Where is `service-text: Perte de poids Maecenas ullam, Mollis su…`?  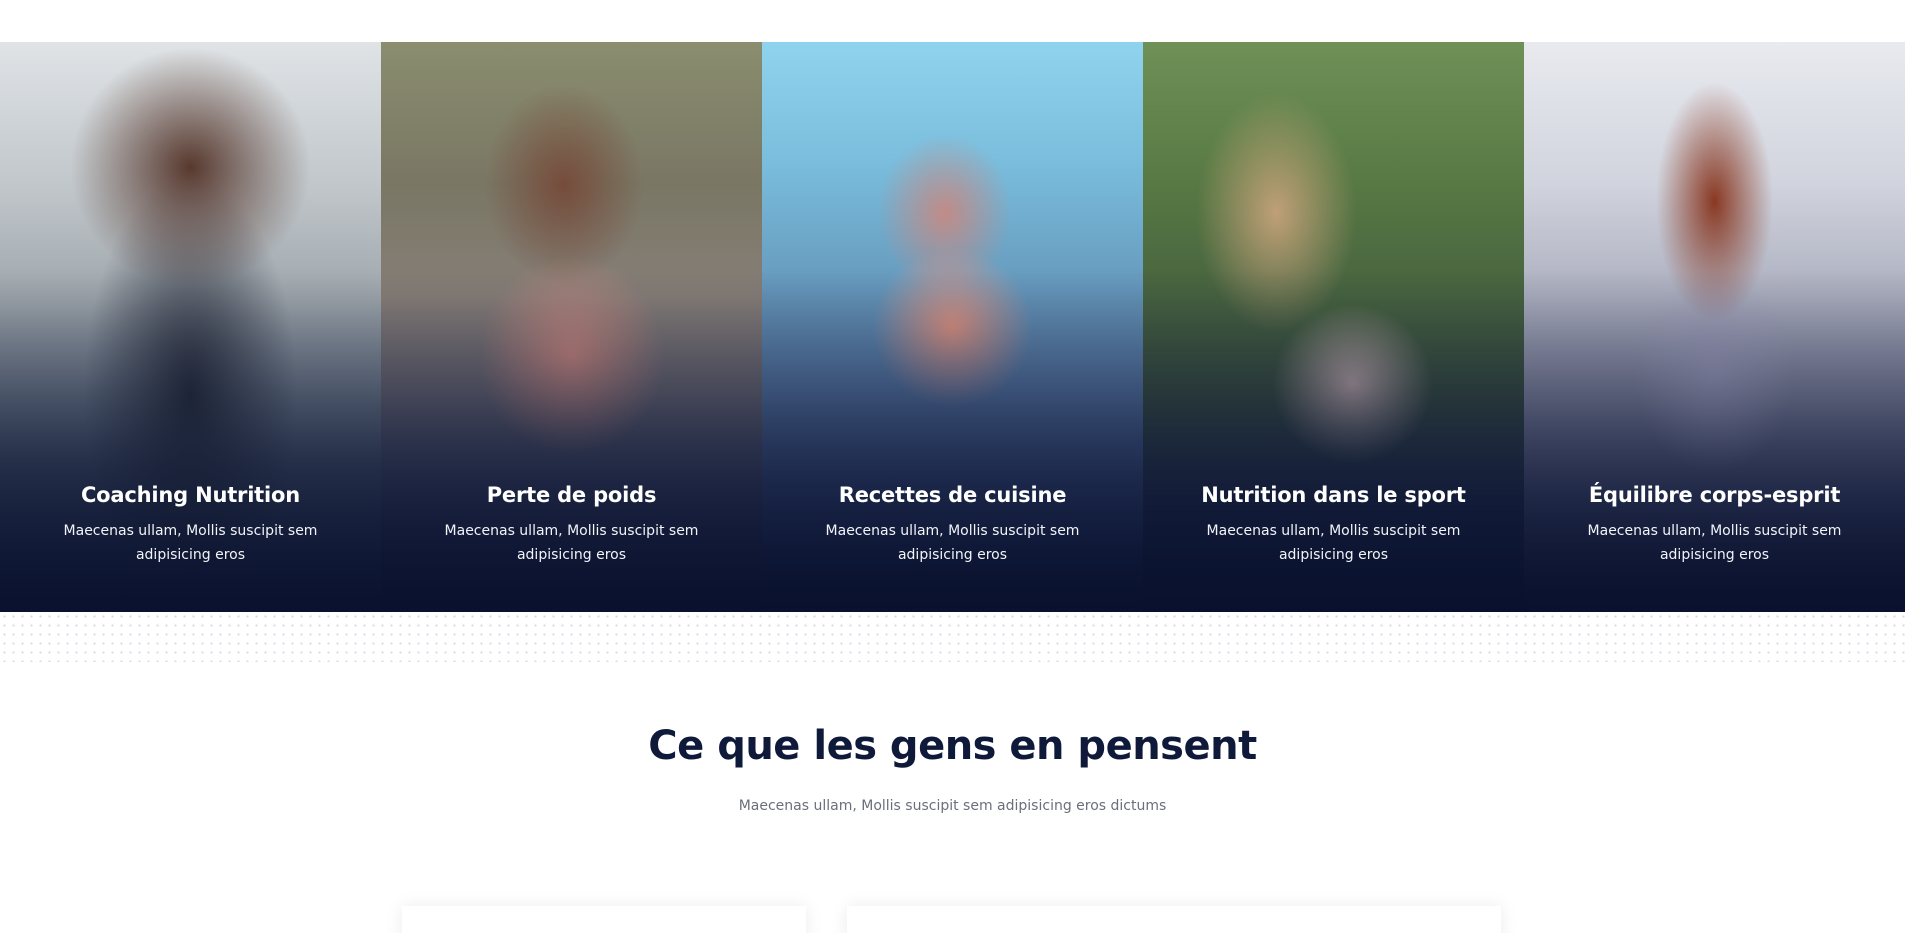 service-text: Perte de poids Maecenas ullam, Mollis su… is located at coordinates (571, 523).